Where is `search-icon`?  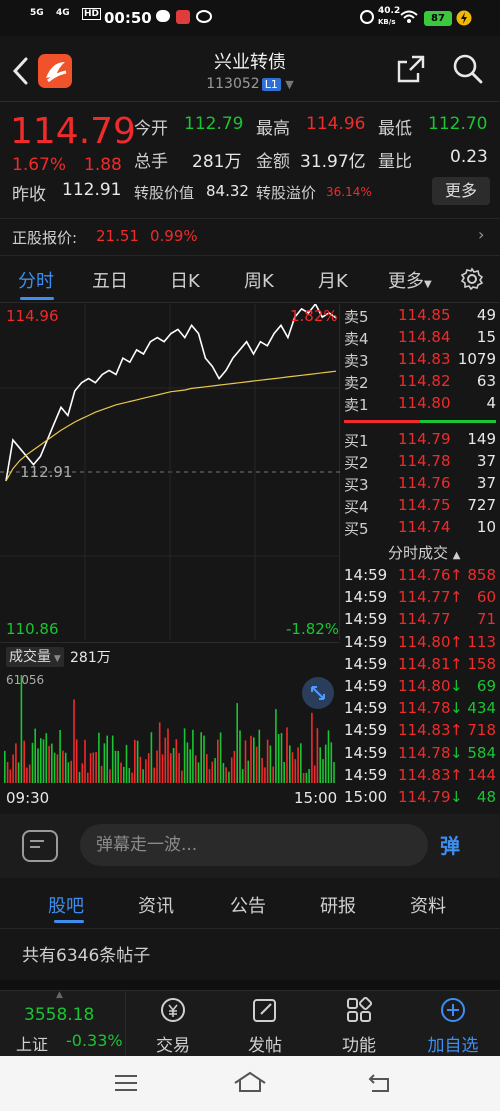
search-icon is located at coordinates (468, 69).